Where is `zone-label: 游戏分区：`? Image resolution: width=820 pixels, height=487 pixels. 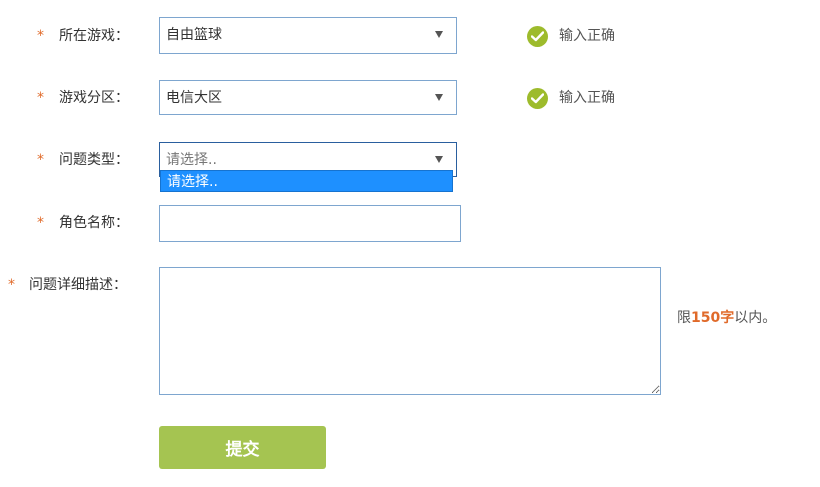
zone-label: 游戏分区： is located at coordinates (94, 98).